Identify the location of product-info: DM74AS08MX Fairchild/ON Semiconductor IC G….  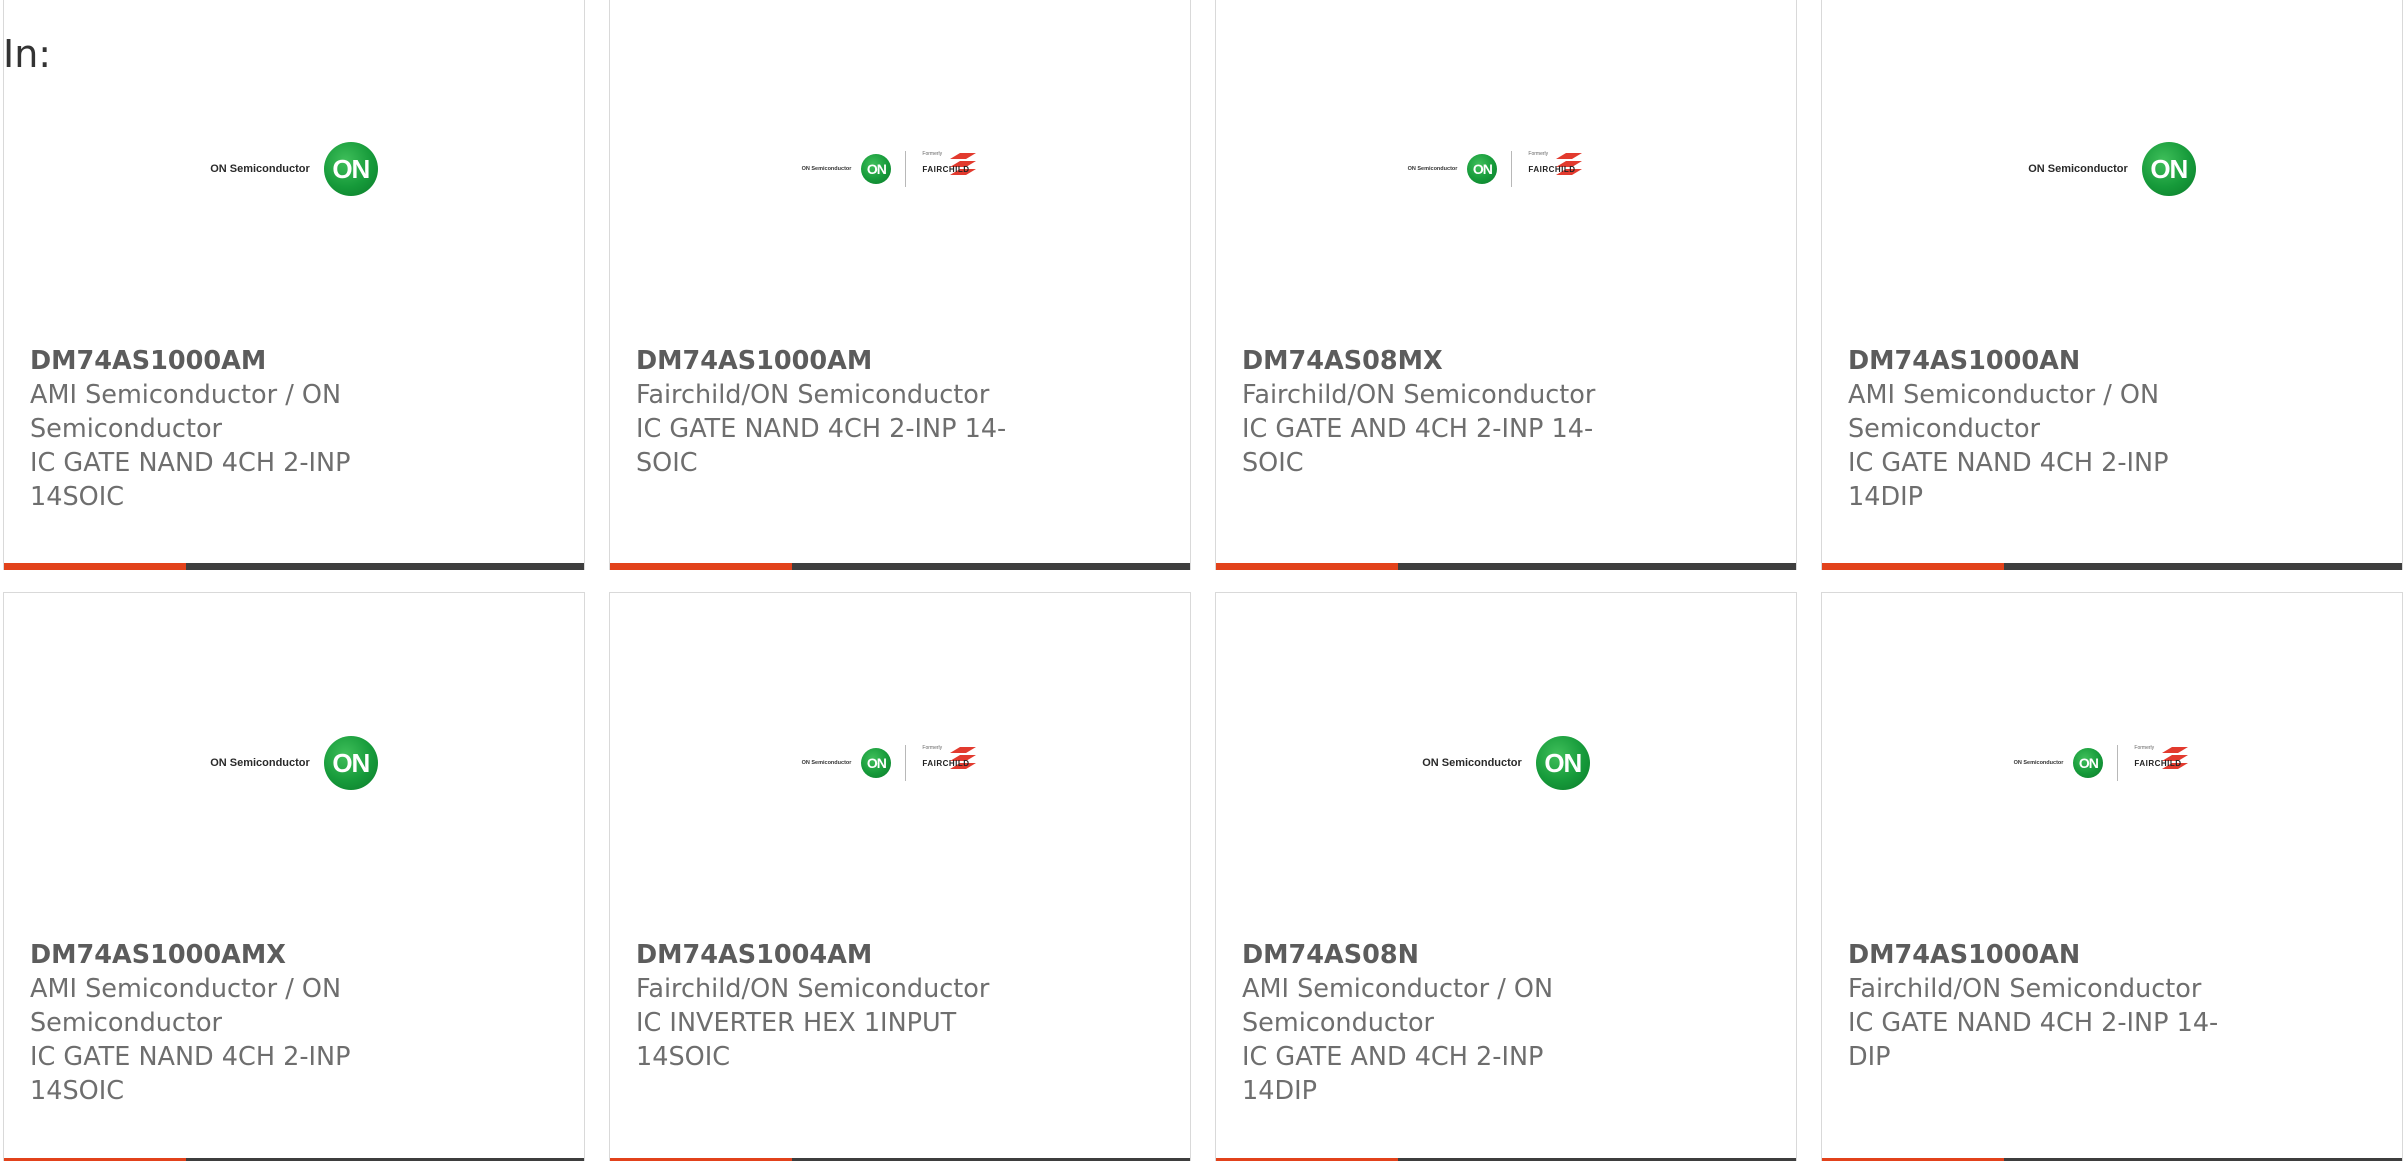
(1432, 412).